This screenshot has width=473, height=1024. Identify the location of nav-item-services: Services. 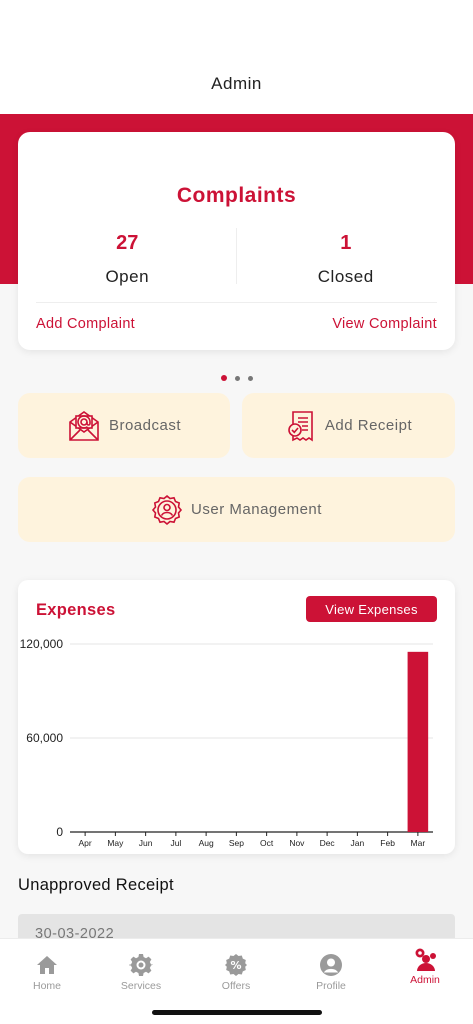
(141, 972).